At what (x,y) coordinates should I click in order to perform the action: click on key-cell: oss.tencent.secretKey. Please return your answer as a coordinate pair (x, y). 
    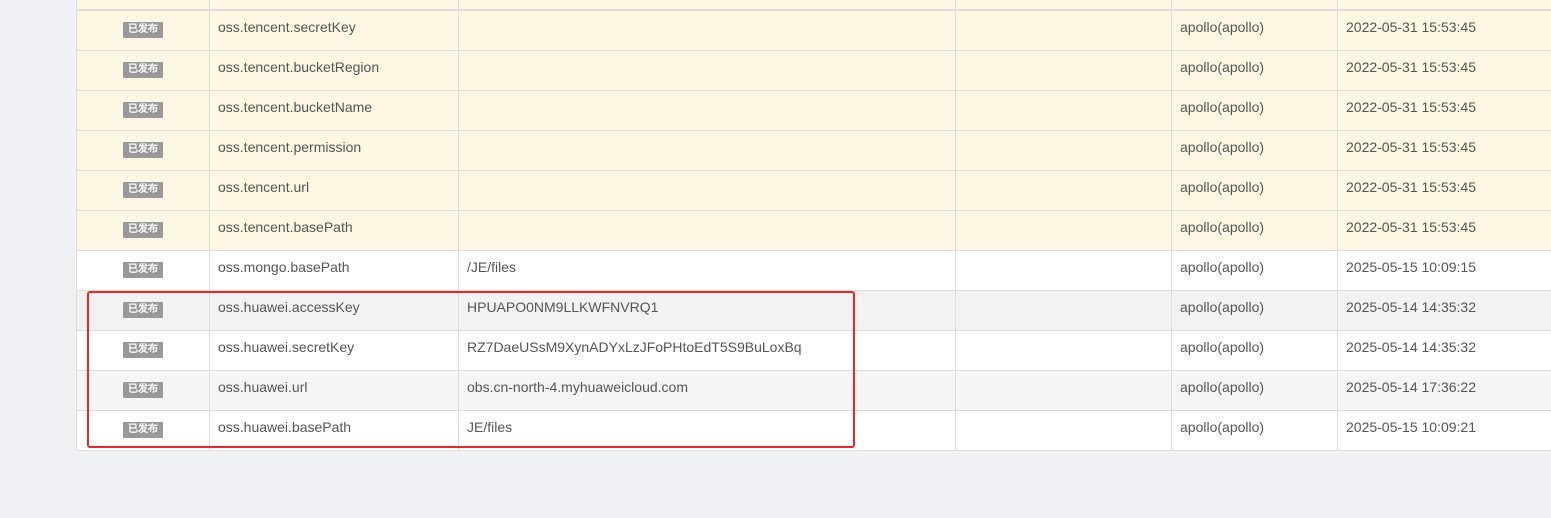
    Looking at the image, I should click on (334, 30).